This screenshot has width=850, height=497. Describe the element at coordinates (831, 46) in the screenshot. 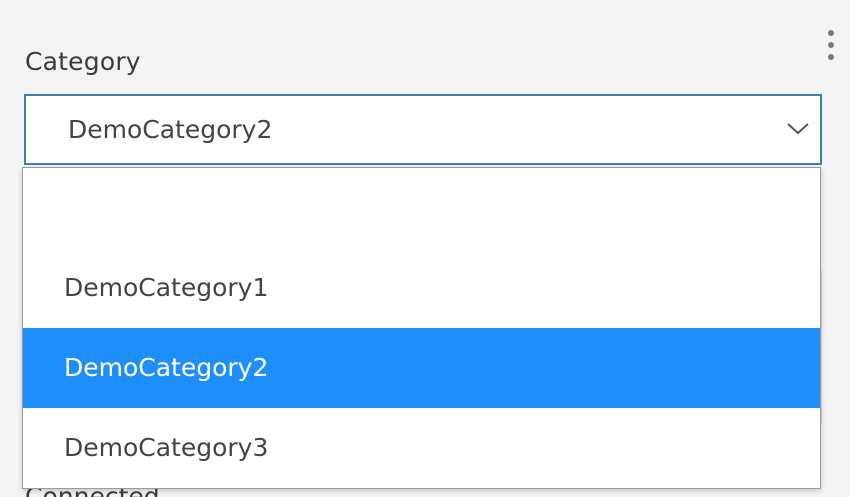

I see `more-vertical-icon` at that location.